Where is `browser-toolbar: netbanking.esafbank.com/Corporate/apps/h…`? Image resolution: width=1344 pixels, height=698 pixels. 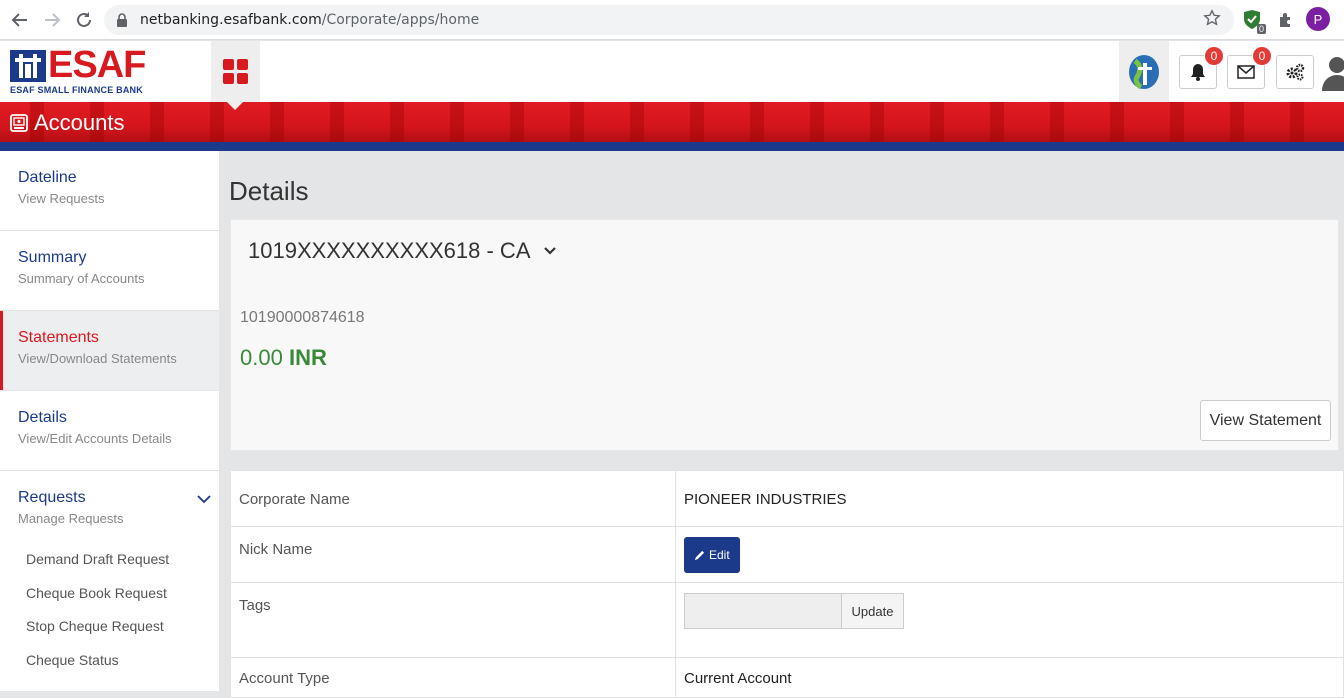
browser-toolbar: netbanking.esafbank.com/Corporate/apps/h… is located at coordinates (672, 20).